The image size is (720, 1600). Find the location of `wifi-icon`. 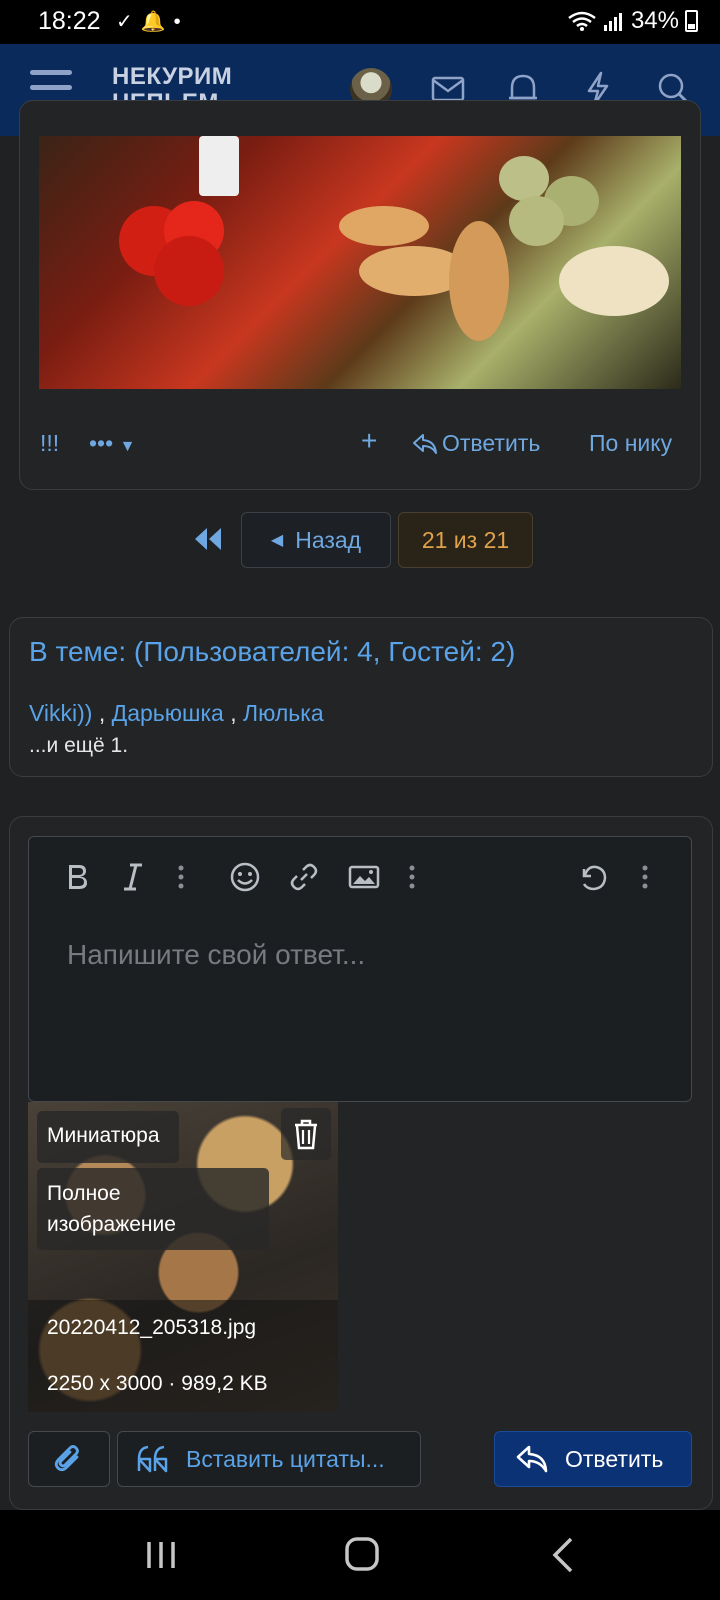

wifi-icon is located at coordinates (582, 21).